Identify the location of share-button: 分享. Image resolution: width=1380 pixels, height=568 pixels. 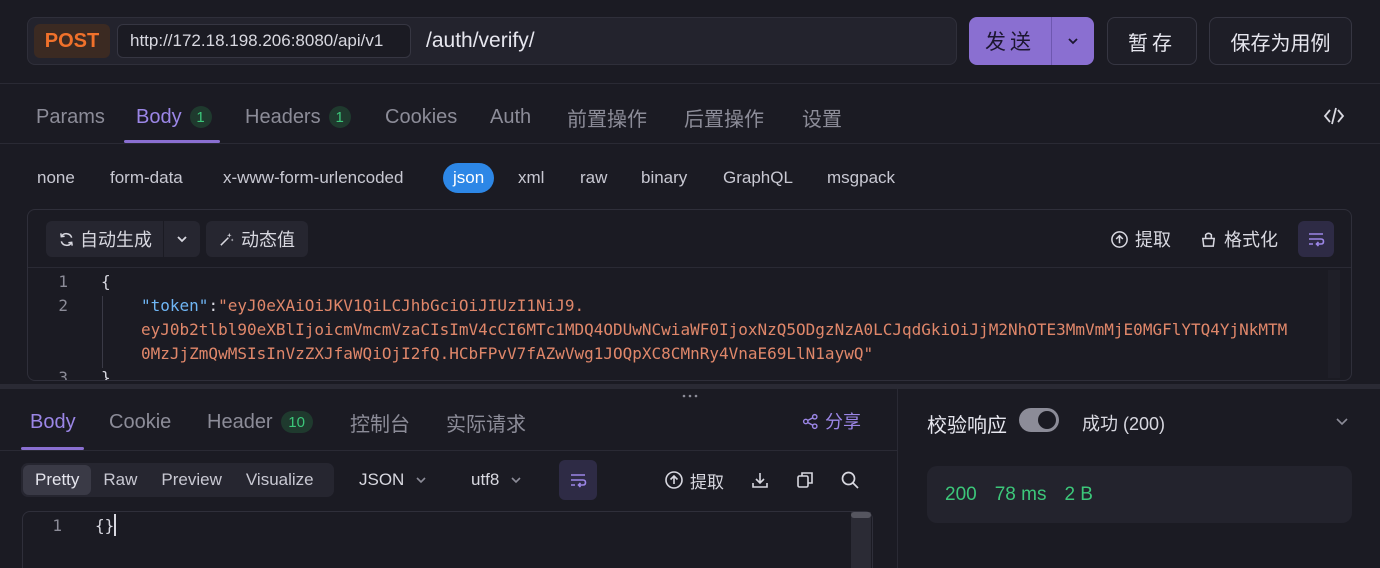
(831, 421).